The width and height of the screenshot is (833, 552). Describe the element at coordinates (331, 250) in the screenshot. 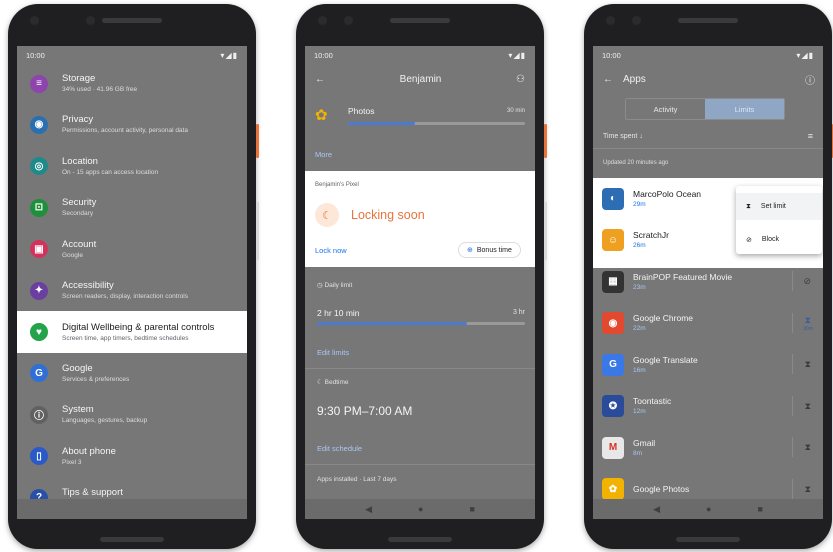

I see `lock-now-button: Lock now` at that location.